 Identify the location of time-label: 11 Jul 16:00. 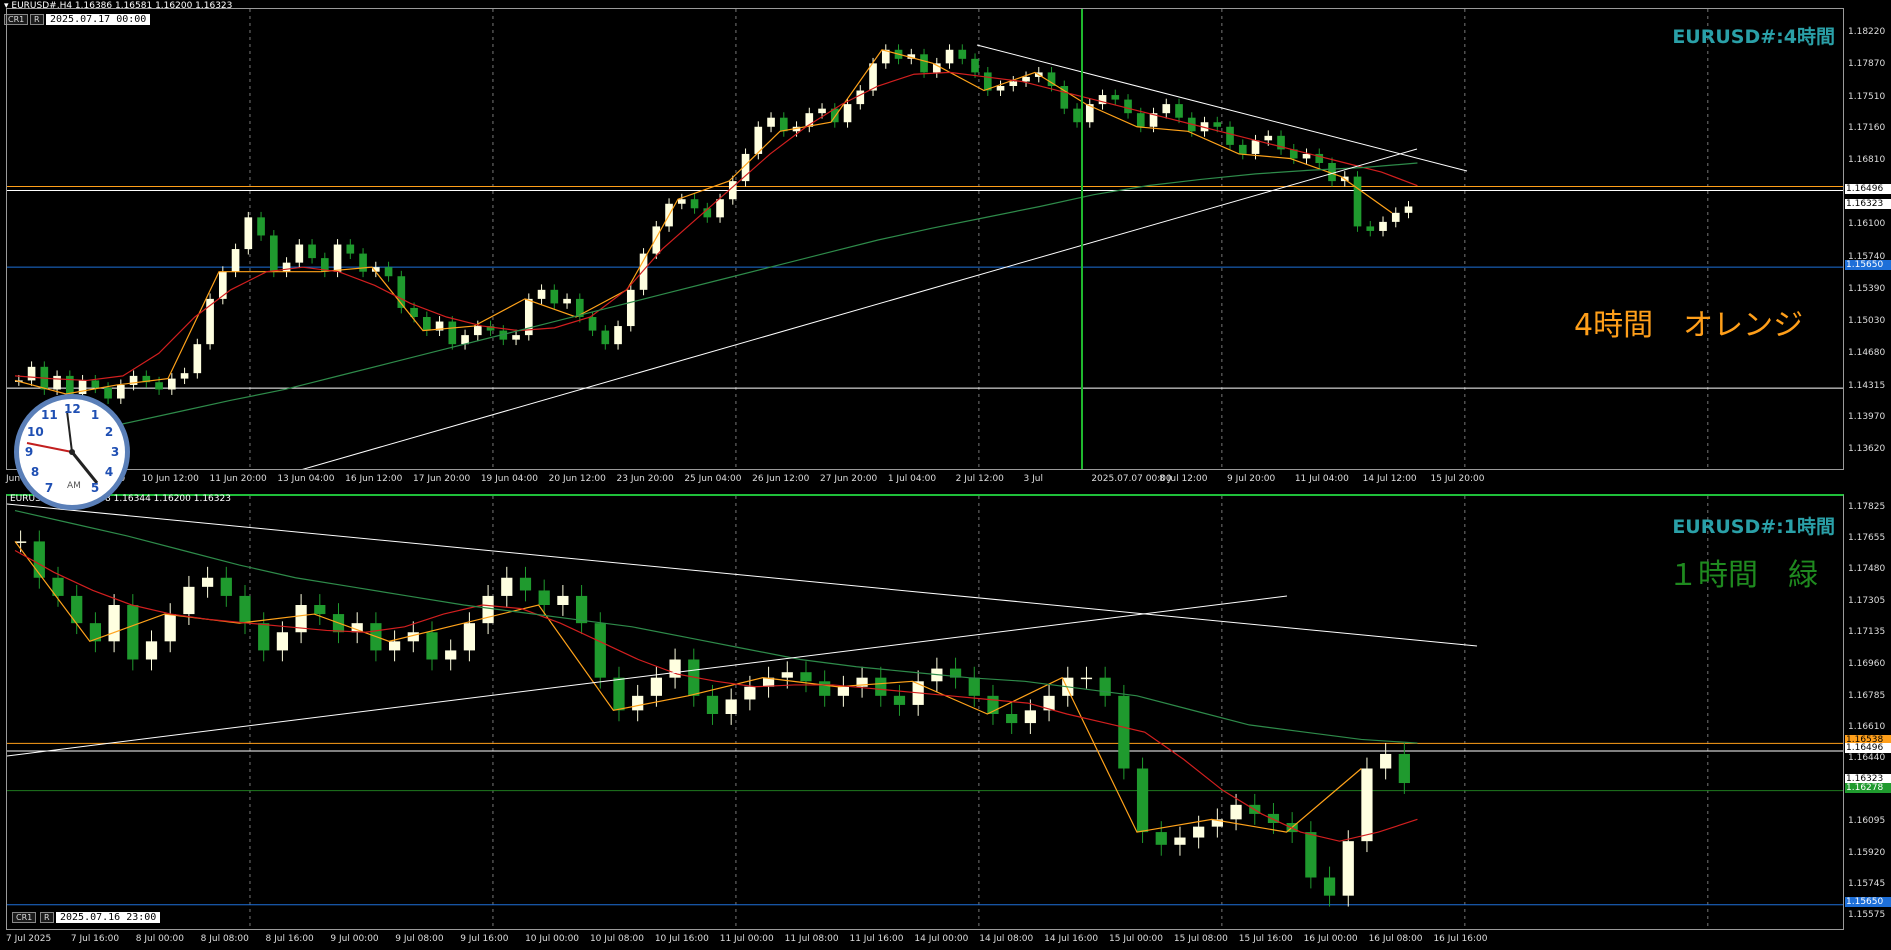
(876, 939).